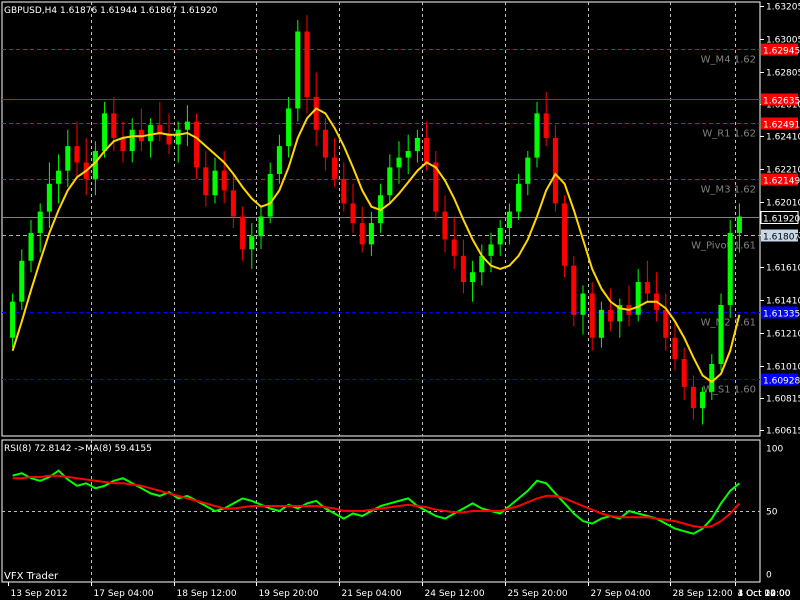 This screenshot has width=800, height=600. I want to click on level-label: W_M2 1.61, so click(728, 323).